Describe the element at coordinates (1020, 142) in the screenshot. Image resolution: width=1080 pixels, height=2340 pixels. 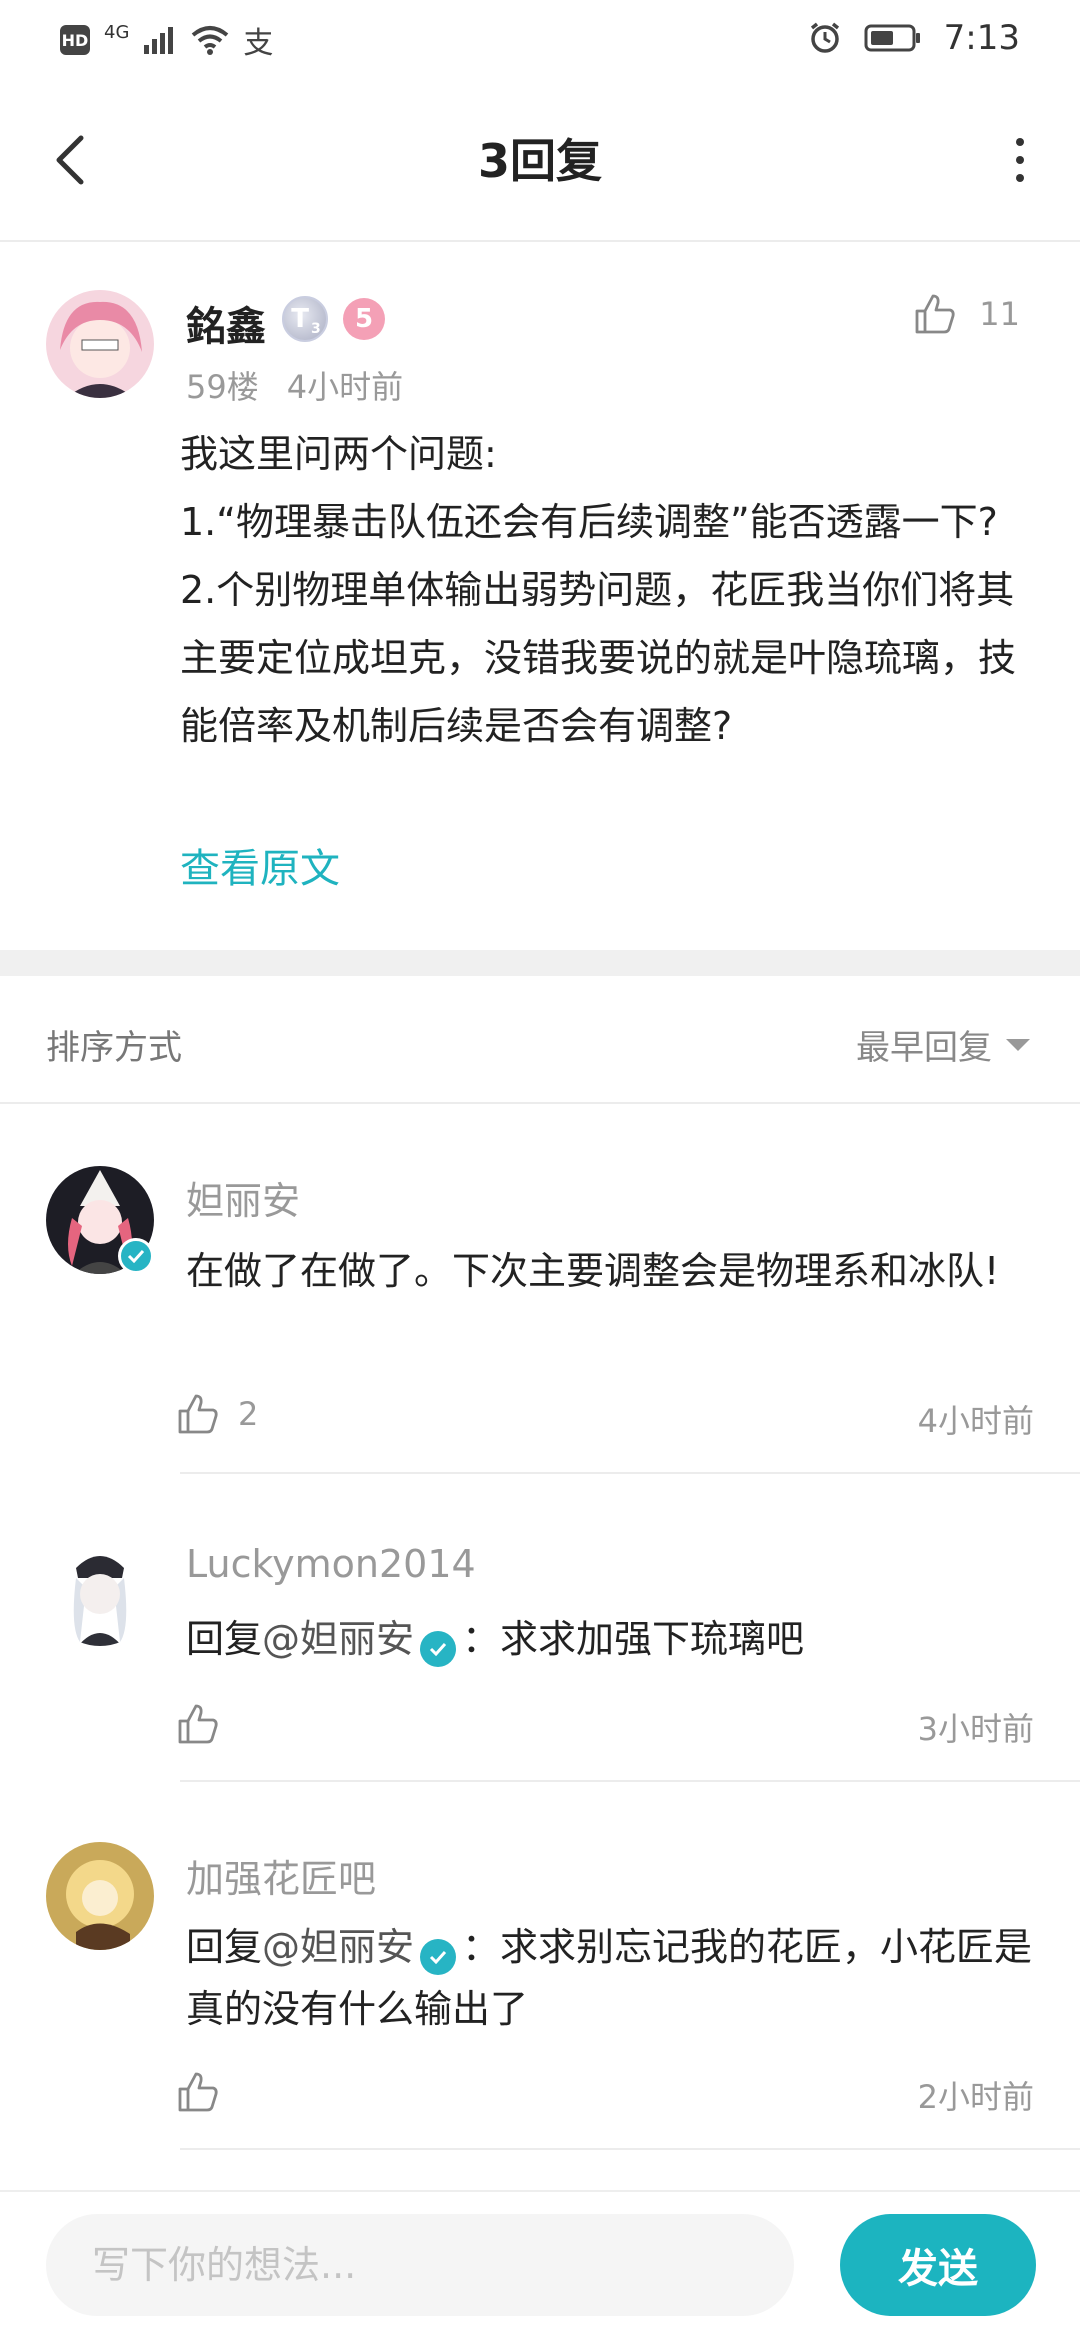
I see `more-vertical-icon` at that location.